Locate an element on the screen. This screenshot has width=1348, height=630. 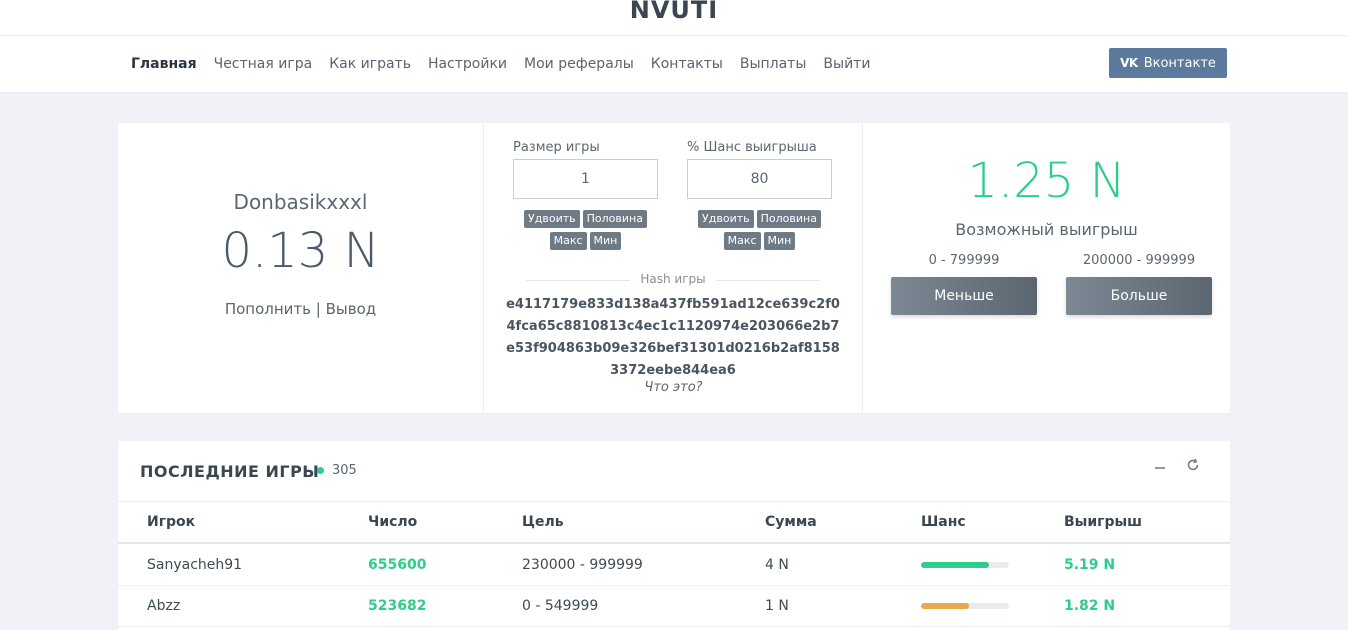
more-button: Больше is located at coordinates (1139, 296).